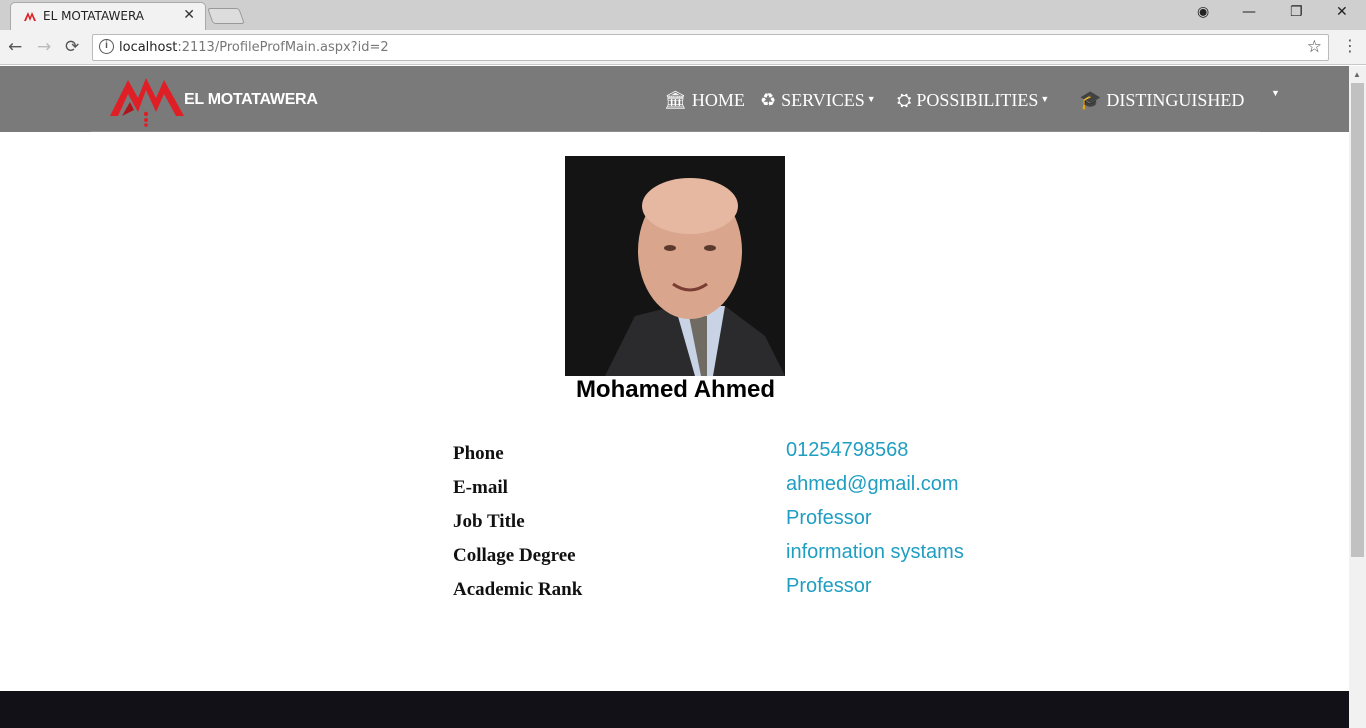  What do you see at coordinates (148, 47) in the screenshot?
I see `url-host: localhost` at bounding box center [148, 47].